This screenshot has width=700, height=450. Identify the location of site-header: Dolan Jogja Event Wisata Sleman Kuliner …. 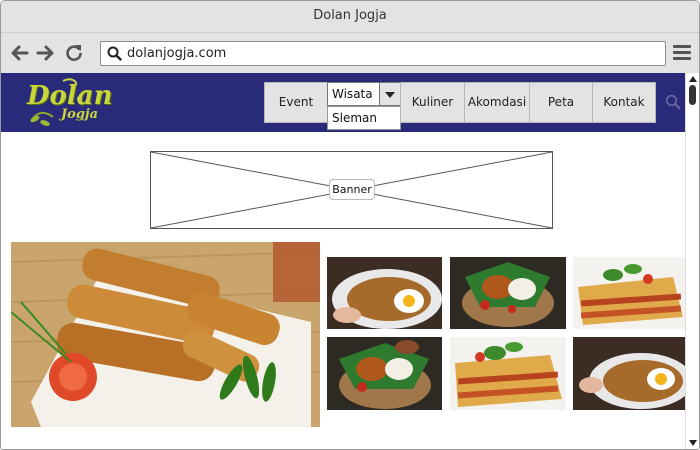
(343, 102).